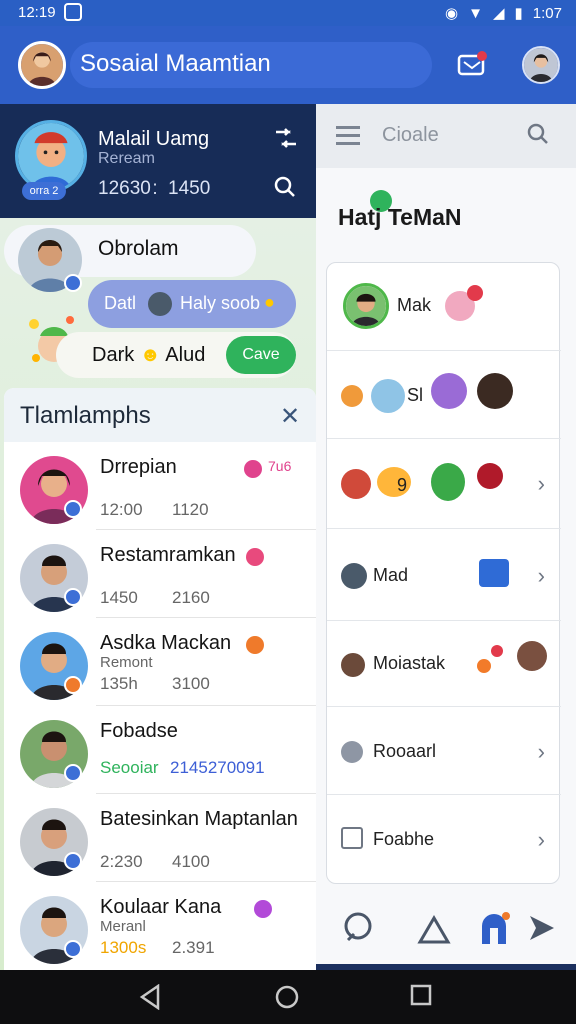  I want to click on mini-avatar, so click(160, 304).